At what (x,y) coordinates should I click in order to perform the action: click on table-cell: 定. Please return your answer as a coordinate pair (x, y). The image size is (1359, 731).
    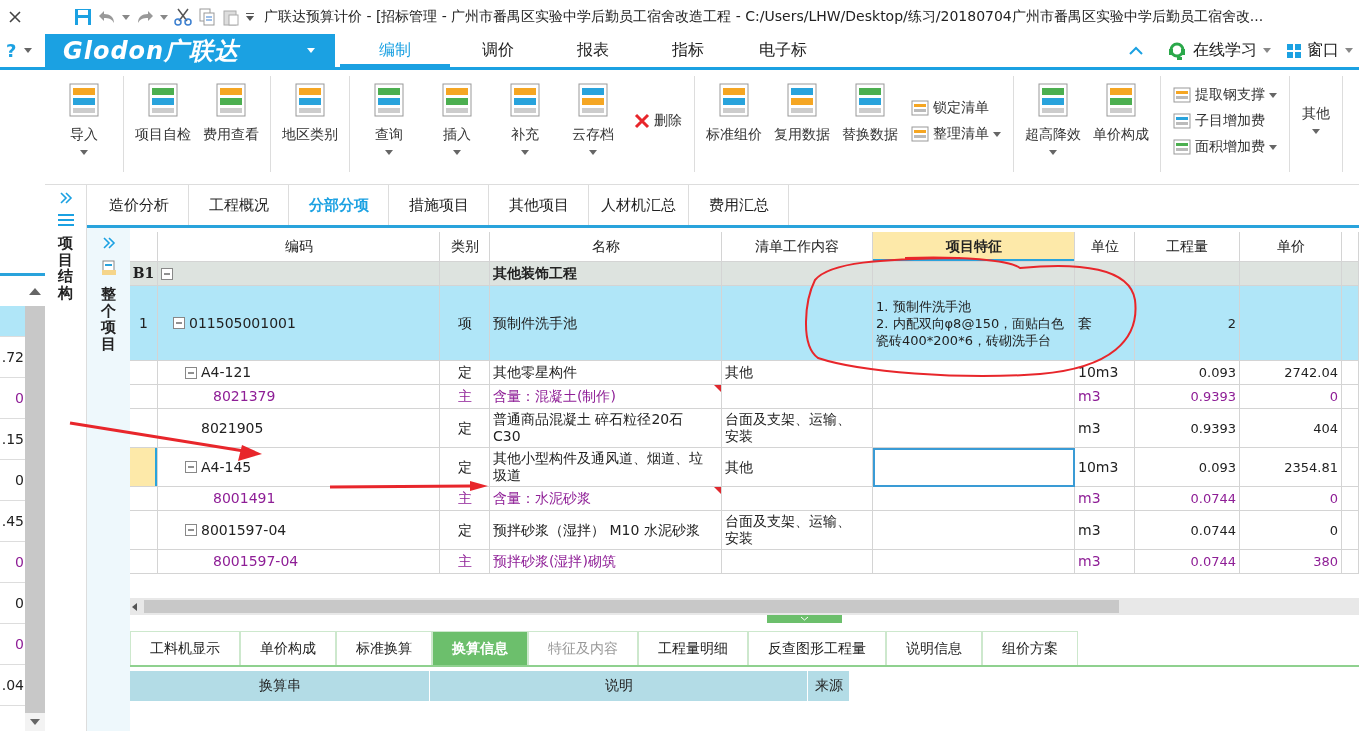
    Looking at the image, I should click on (465, 373).